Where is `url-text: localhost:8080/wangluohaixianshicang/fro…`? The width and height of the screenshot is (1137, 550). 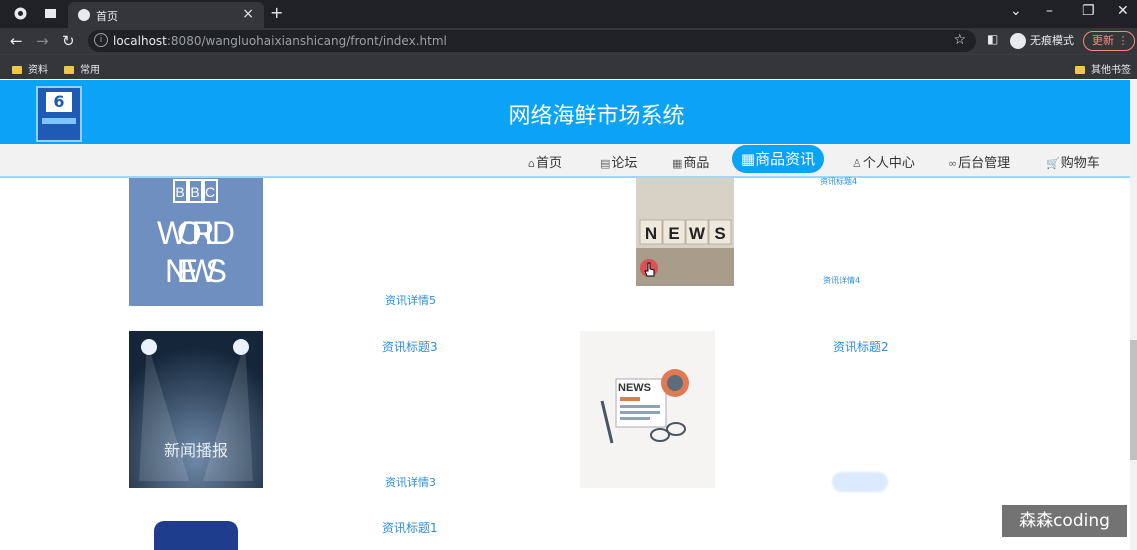
url-text: localhost:8080/wangluohaixianshicang/fro… is located at coordinates (280, 41).